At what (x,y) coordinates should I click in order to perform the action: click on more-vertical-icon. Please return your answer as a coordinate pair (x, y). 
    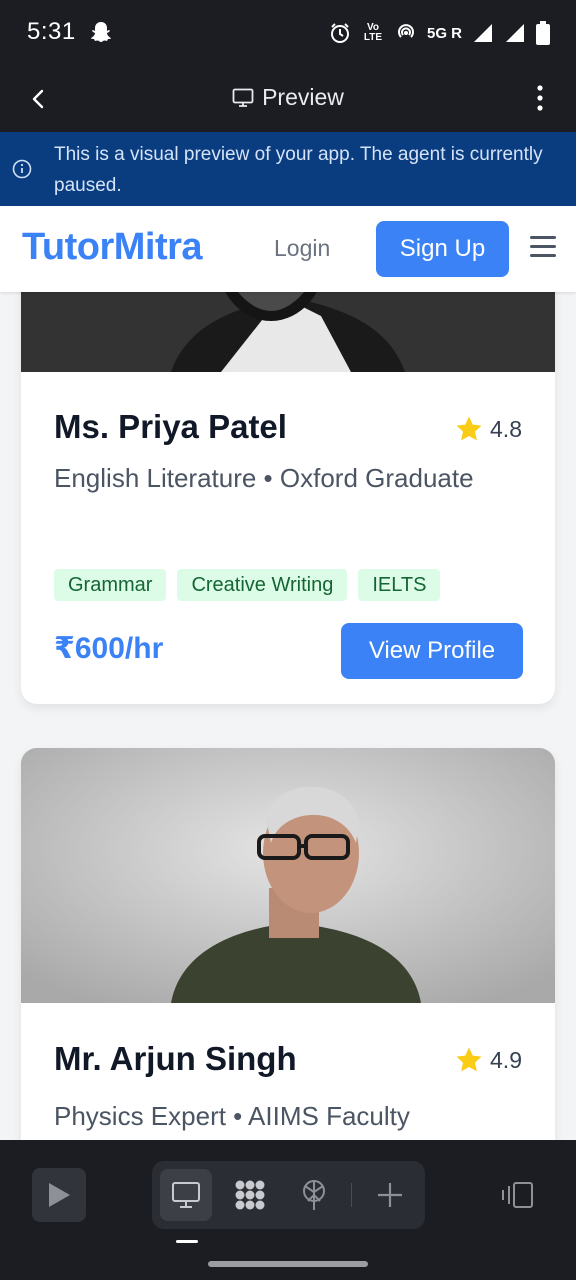
    Looking at the image, I should click on (540, 98).